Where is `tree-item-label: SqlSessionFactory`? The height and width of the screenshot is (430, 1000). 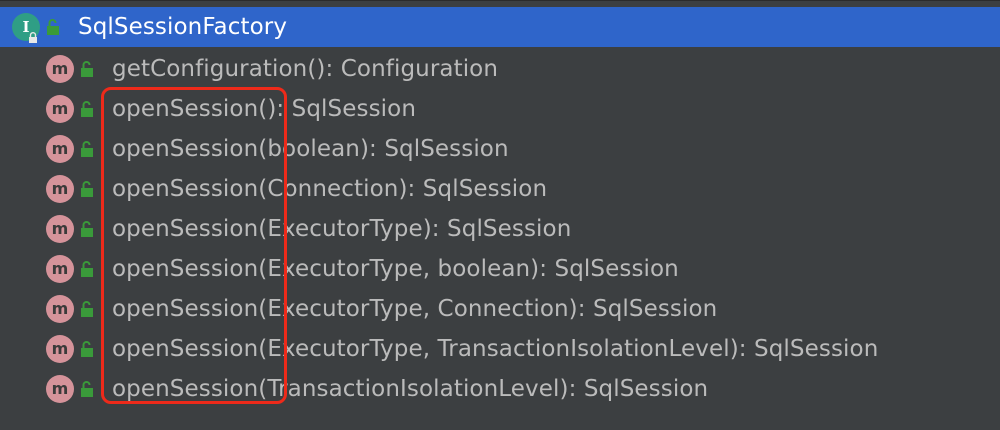 tree-item-label: SqlSessionFactory is located at coordinates (183, 27).